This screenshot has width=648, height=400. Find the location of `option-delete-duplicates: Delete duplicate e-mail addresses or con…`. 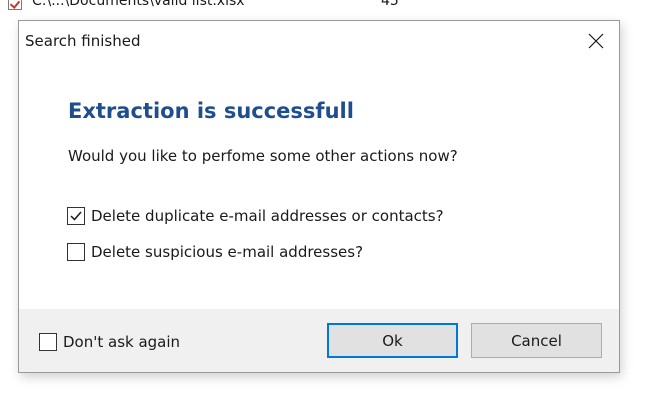

option-delete-duplicates: Delete duplicate e-mail addresses or con… is located at coordinates (255, 216).